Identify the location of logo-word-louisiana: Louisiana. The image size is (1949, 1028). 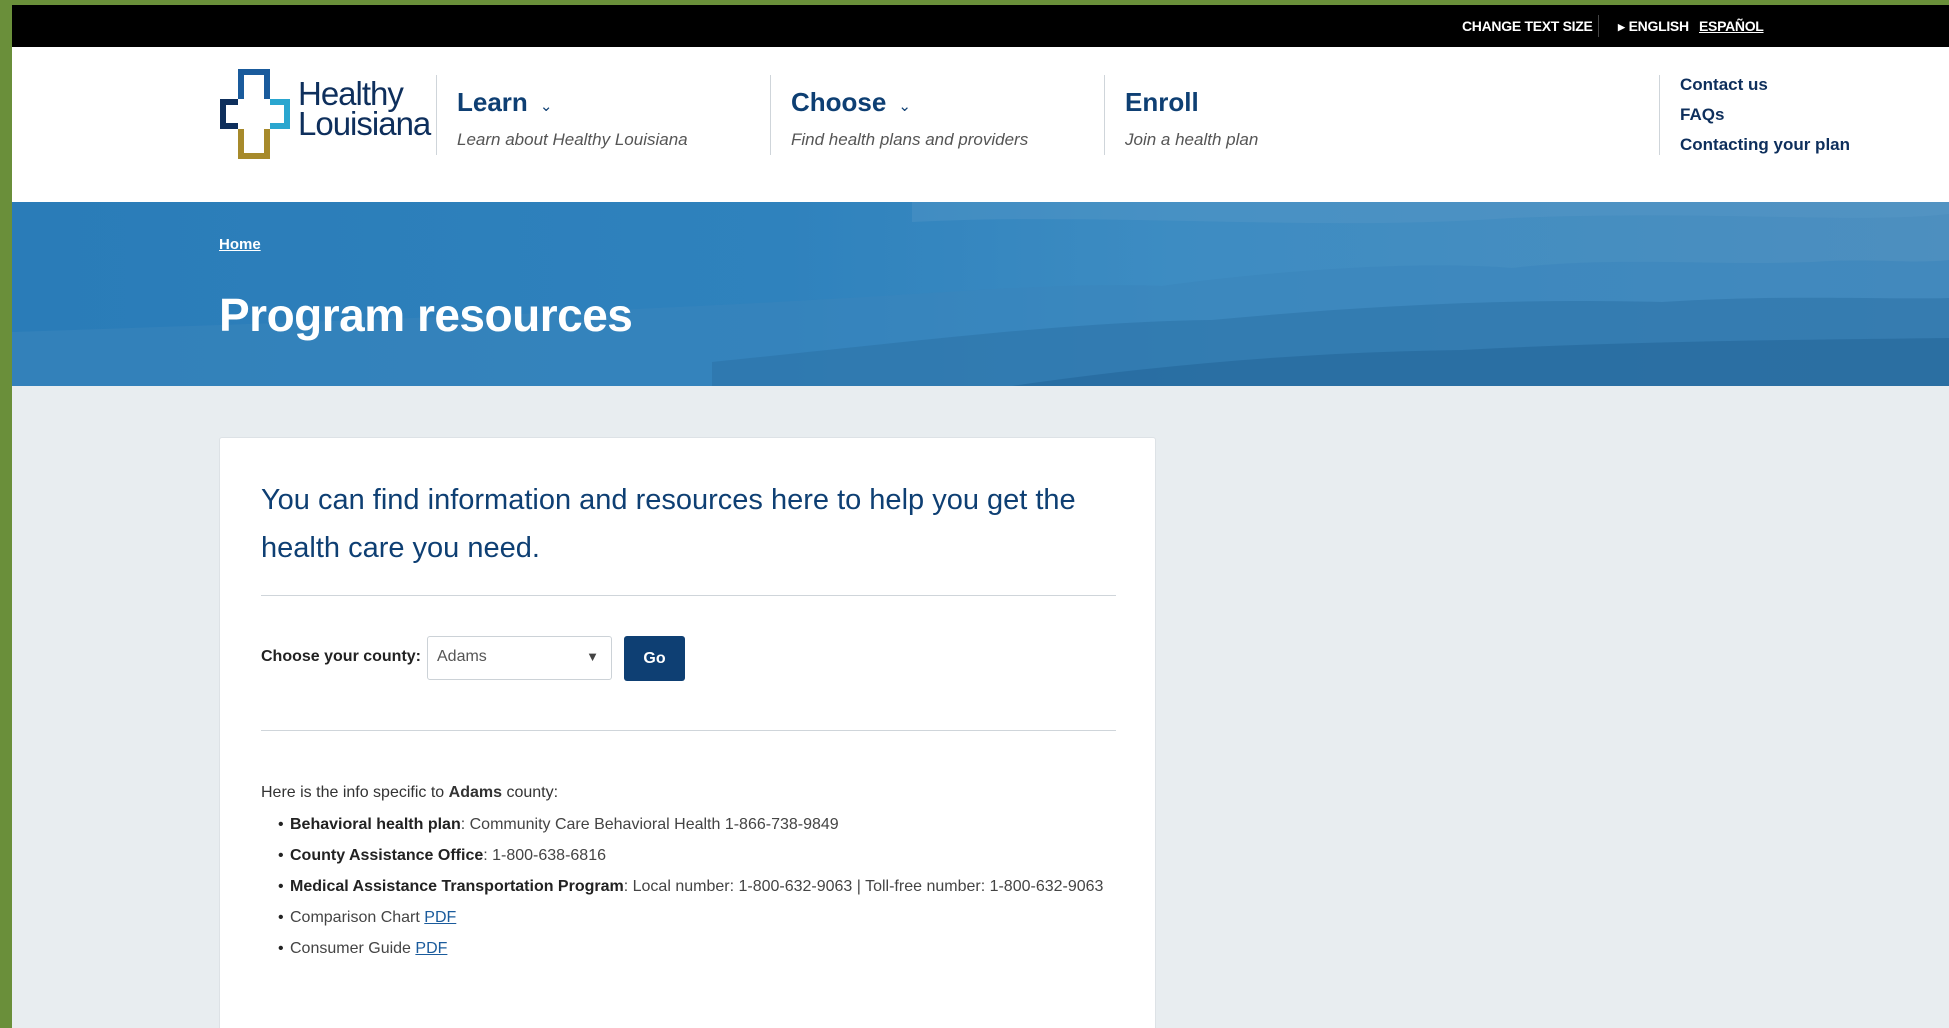
(364, 123).